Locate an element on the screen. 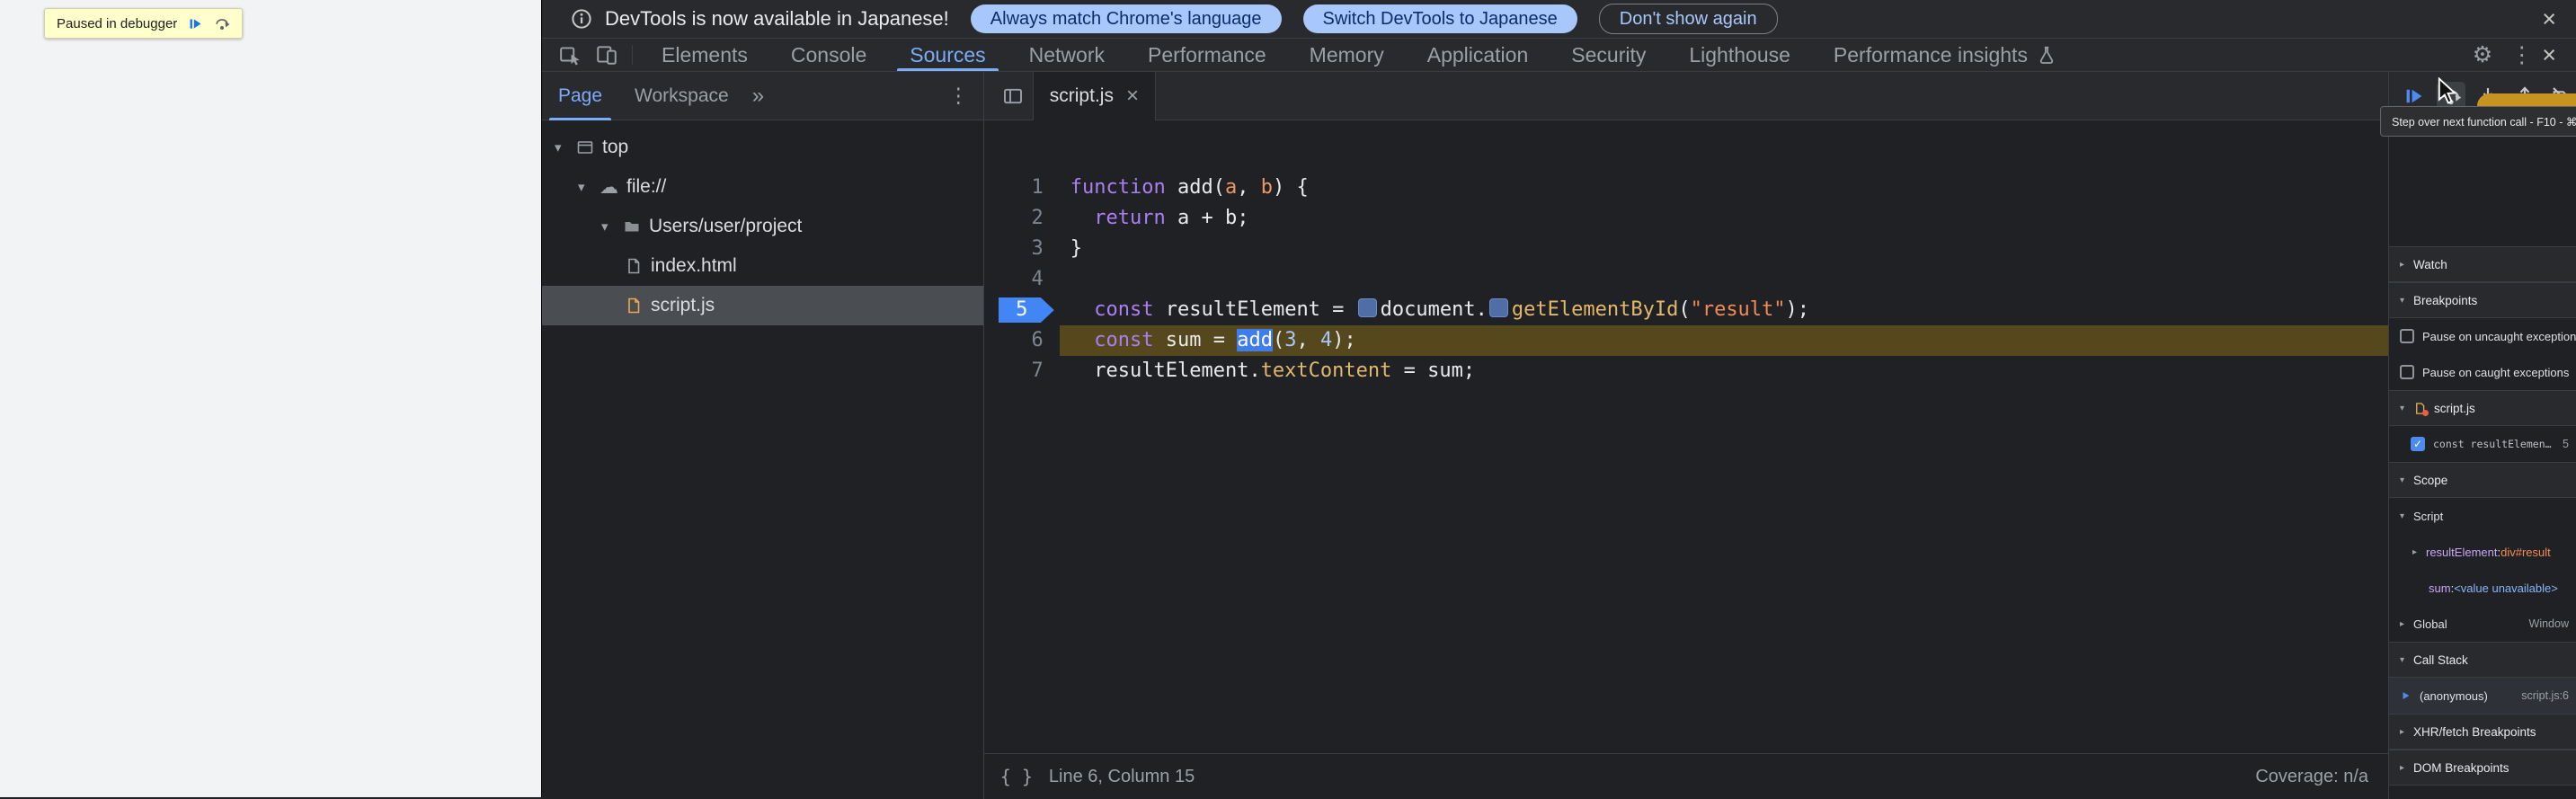 This screenshot has height=799, width=2576. scope-var-result-element: ▸ resultElement : div#result is located at coordinates (2482, 552).